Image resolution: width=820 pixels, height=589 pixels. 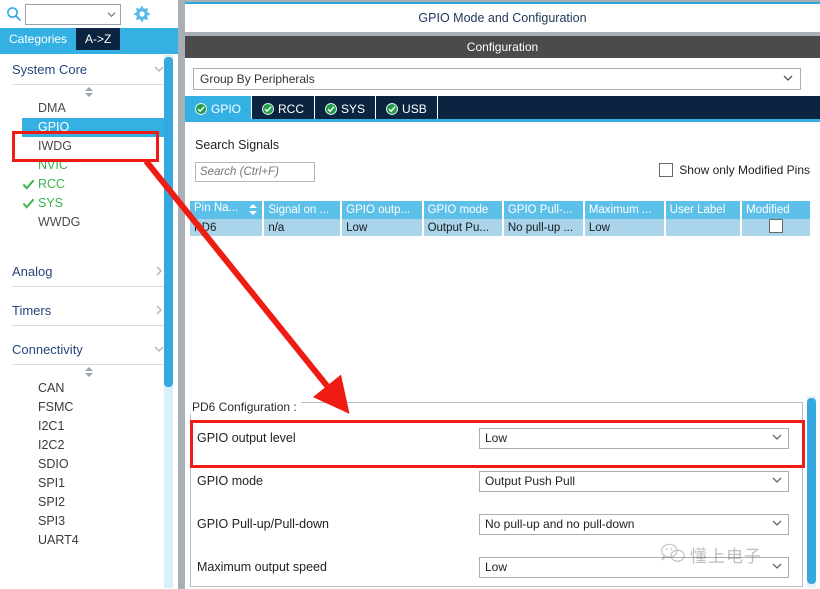 I want to click on sidebar-item-wwdg: WWDG, so click(x=89, y=222).